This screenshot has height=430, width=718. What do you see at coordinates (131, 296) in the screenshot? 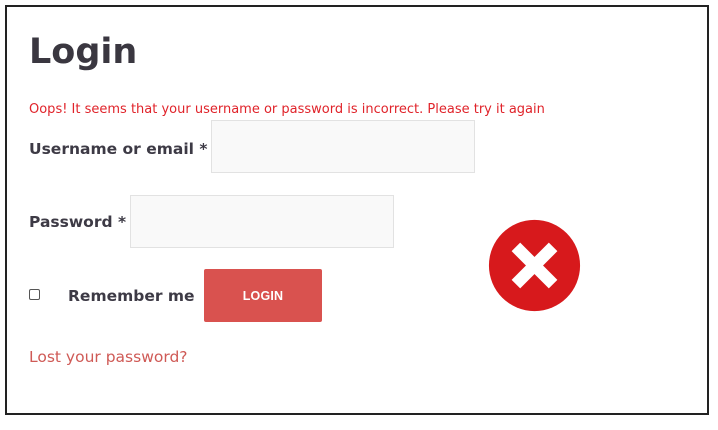
I see `remember-me-label: Remember me` at bounding box center [131, 296].